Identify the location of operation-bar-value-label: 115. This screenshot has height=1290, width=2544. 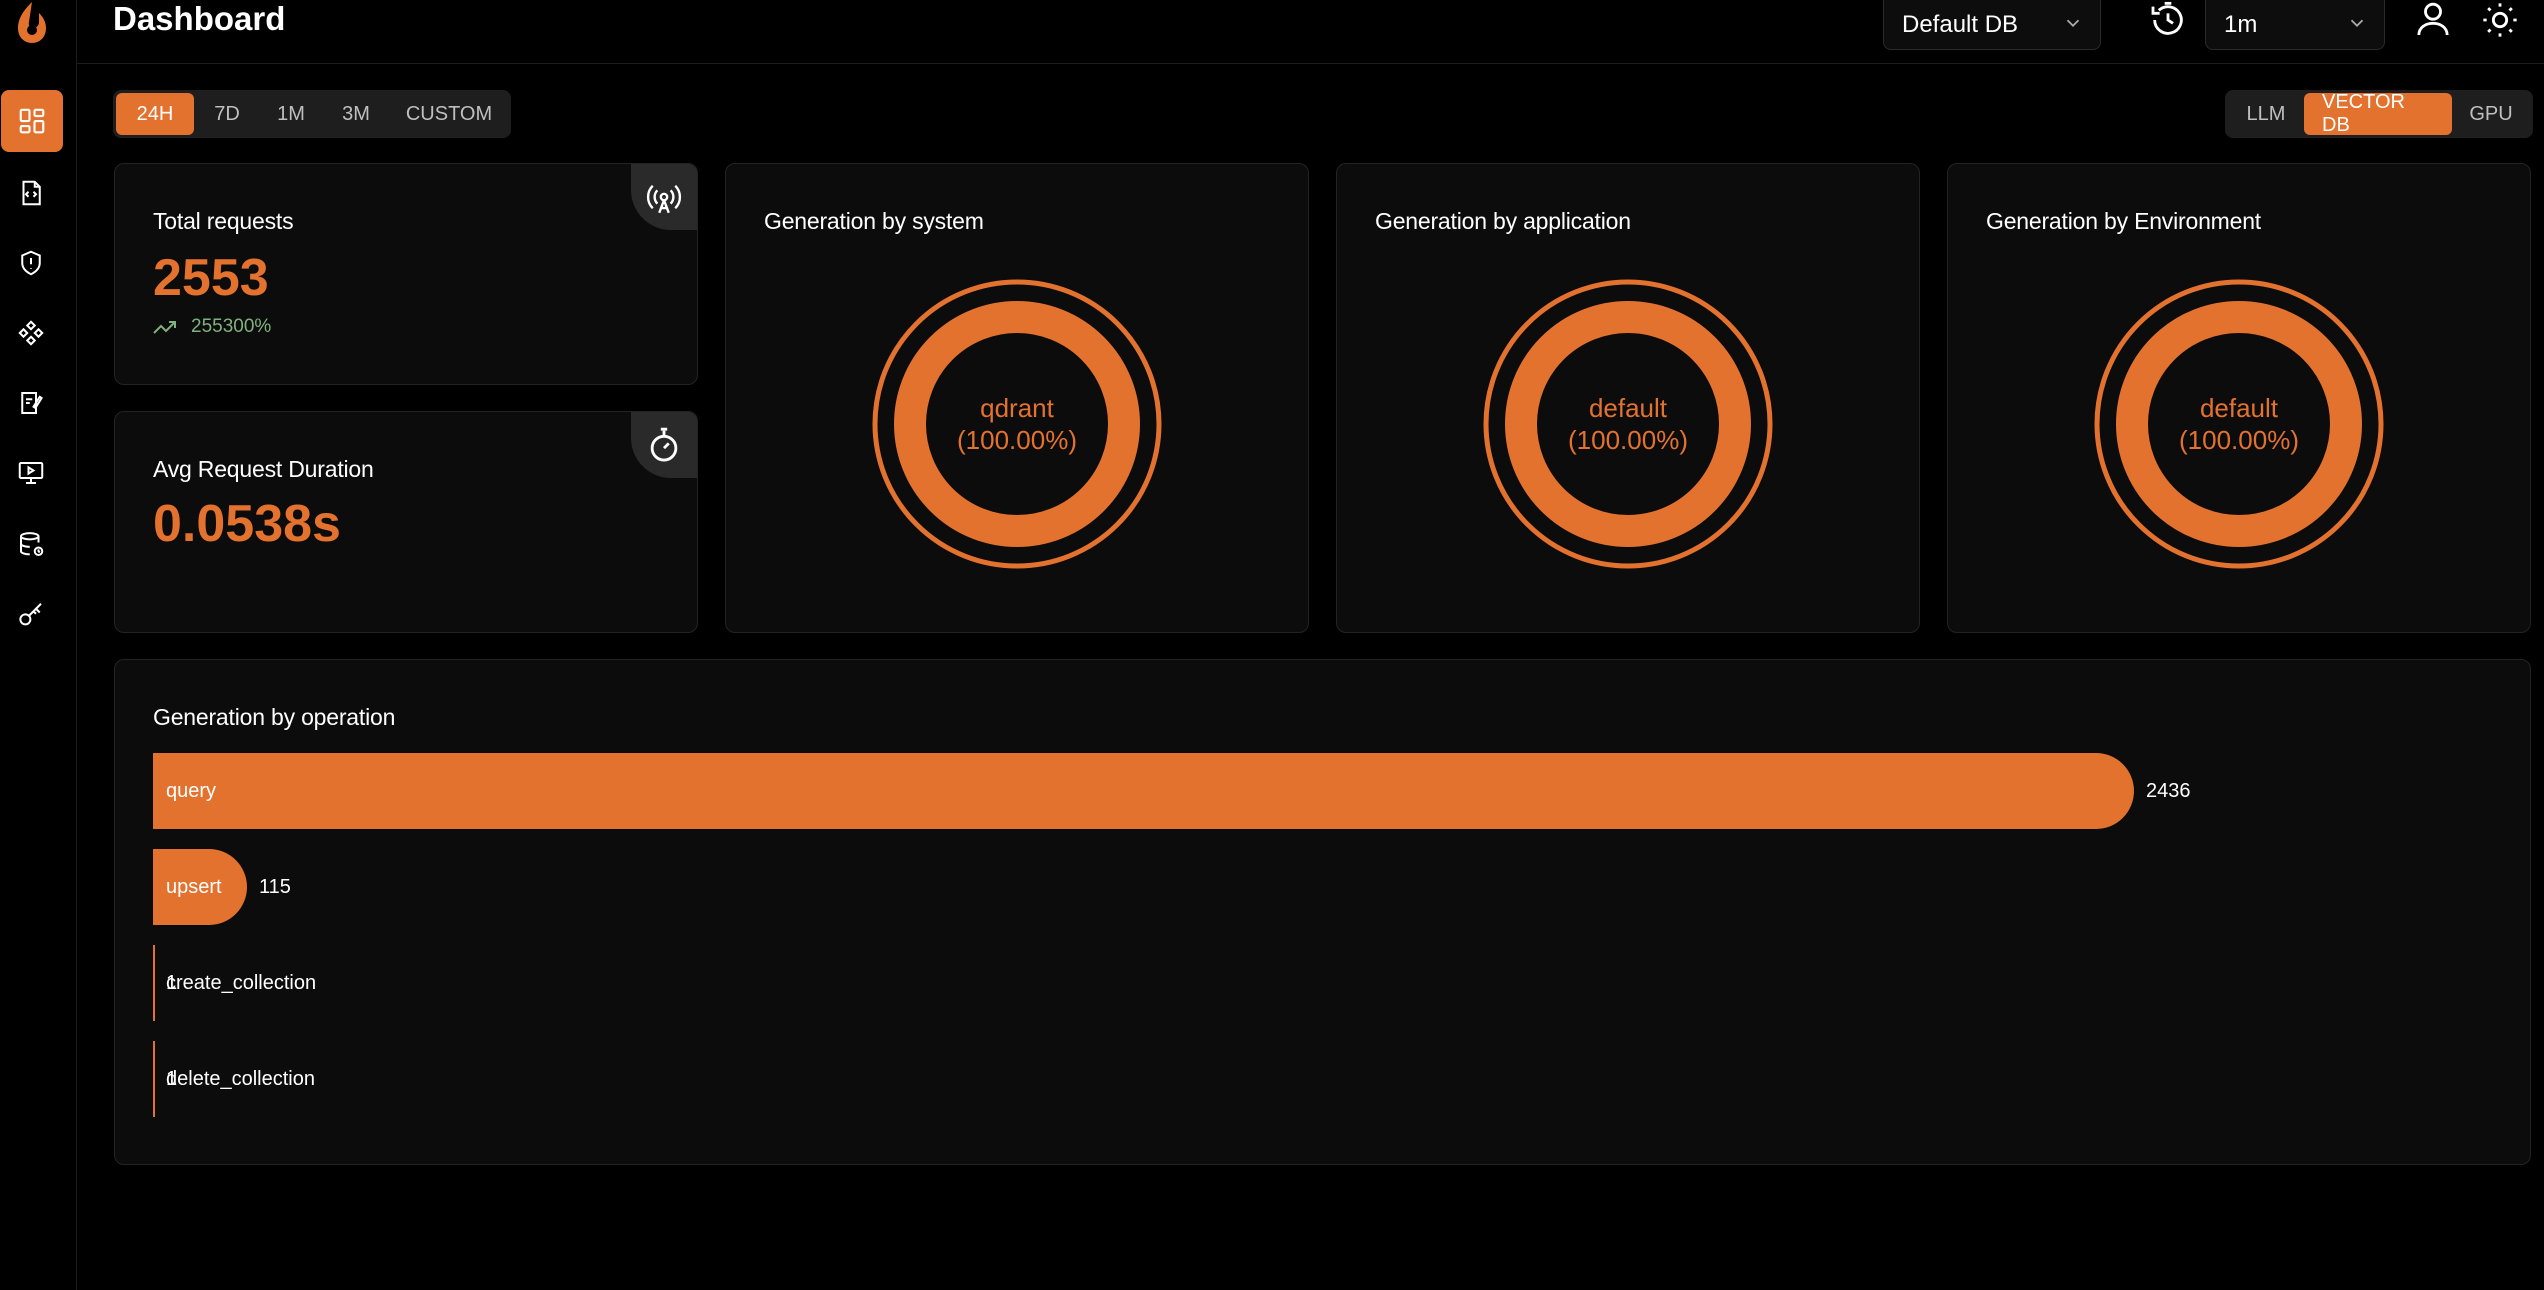
(275, 887).